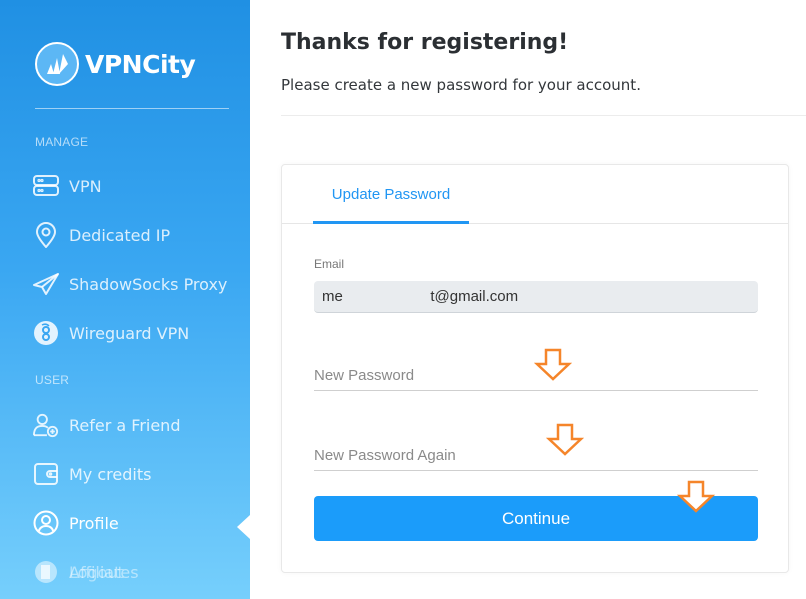 The height and width of the screenshot is (599, 806). I want to click on sidebar-item-shadowsocks-proxy: ShadowSocks Proxy, so click(130, 284).